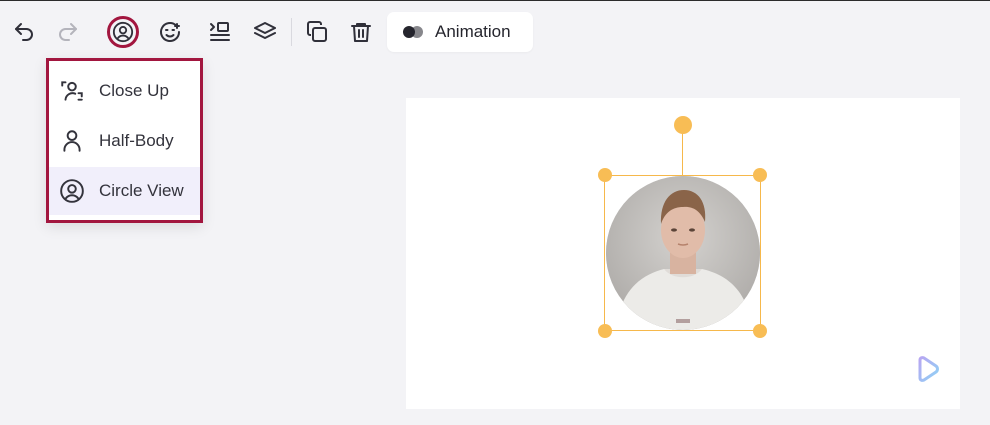 Image resolution: width=990 pixels, height=425 pixels. I want to click on avatar-layout-button, so click(123, 32).